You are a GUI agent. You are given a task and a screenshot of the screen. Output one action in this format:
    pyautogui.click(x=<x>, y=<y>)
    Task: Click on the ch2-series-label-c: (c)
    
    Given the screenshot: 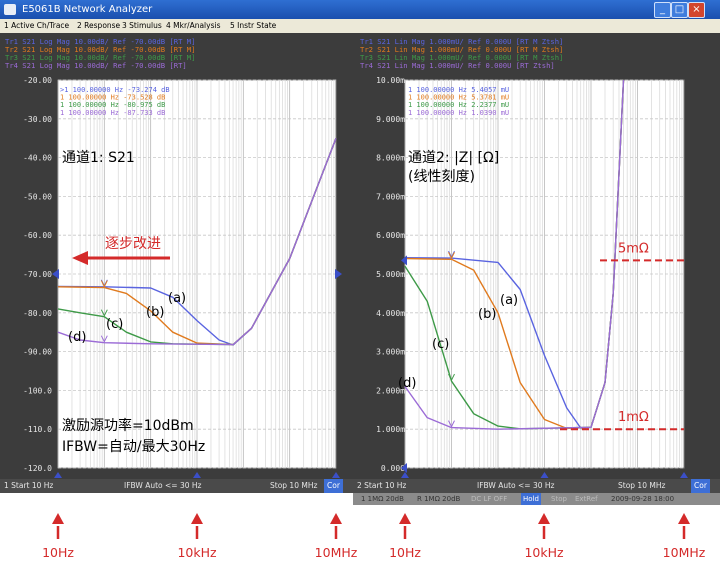 What is the action you would take?
    pyautogui.click(x=440, y=344)
    